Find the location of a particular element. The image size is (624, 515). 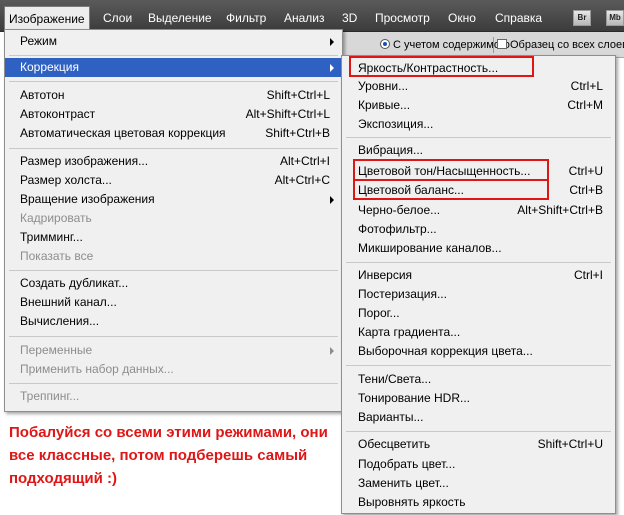

menu-item-auto-tone: Автотон Shift+Ctrl+L is located at coordinates (173, 95).